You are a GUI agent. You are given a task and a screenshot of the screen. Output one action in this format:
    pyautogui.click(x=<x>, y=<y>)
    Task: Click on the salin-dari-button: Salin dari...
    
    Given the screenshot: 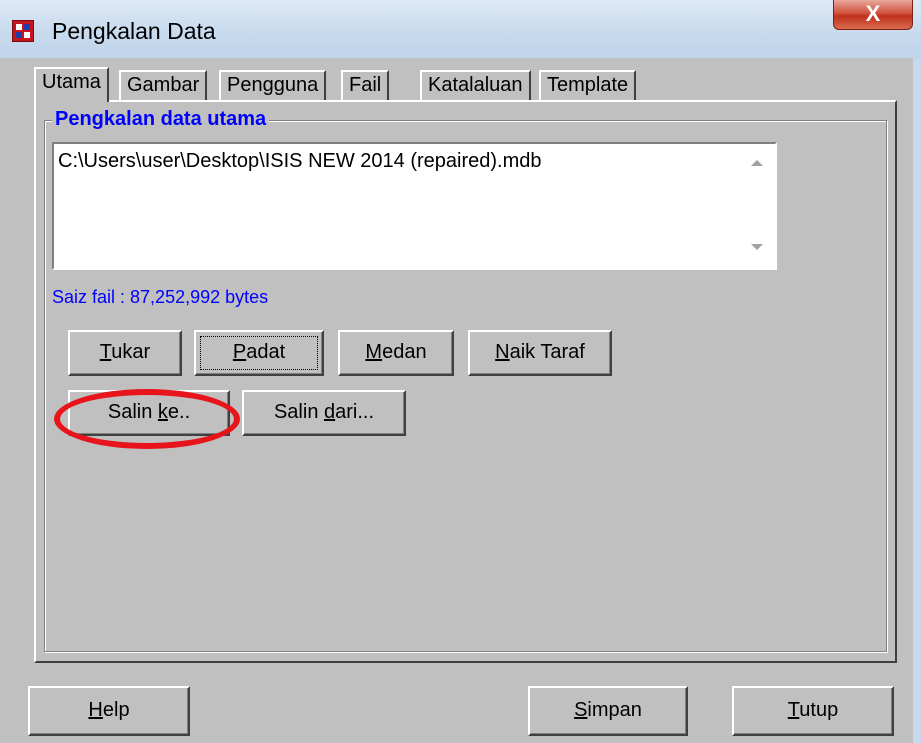 What is the action you would take?
    pyautogui.click(x=324, y=413)
    